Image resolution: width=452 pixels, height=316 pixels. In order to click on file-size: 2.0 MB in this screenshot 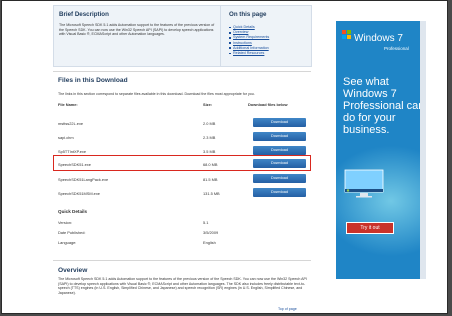, I will do `click(209, 123)`.